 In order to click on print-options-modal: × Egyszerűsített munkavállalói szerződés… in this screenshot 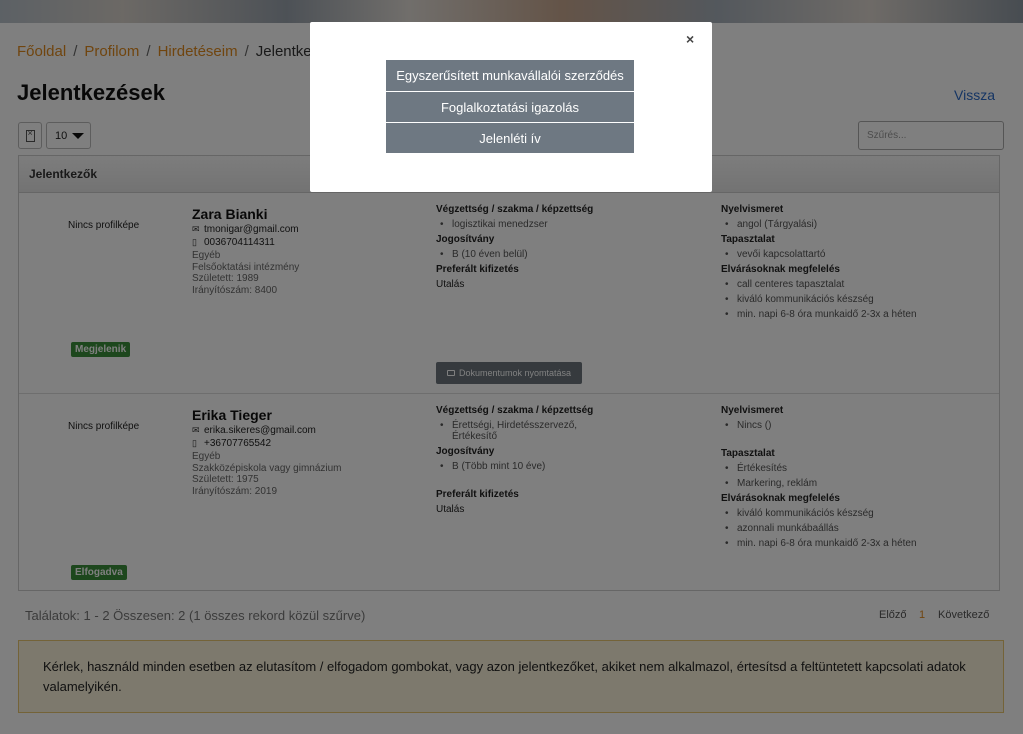, I will do `click(511, 107)`.